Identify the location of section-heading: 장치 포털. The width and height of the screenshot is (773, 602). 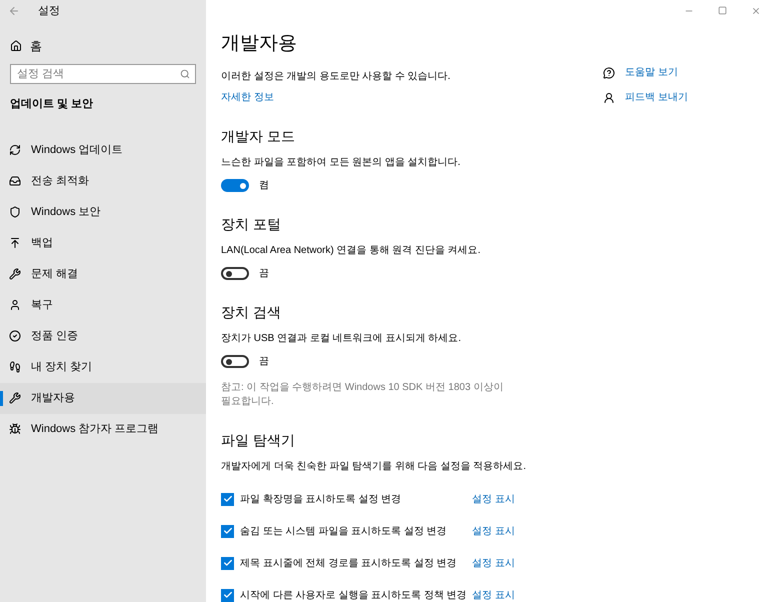
(251, 224).